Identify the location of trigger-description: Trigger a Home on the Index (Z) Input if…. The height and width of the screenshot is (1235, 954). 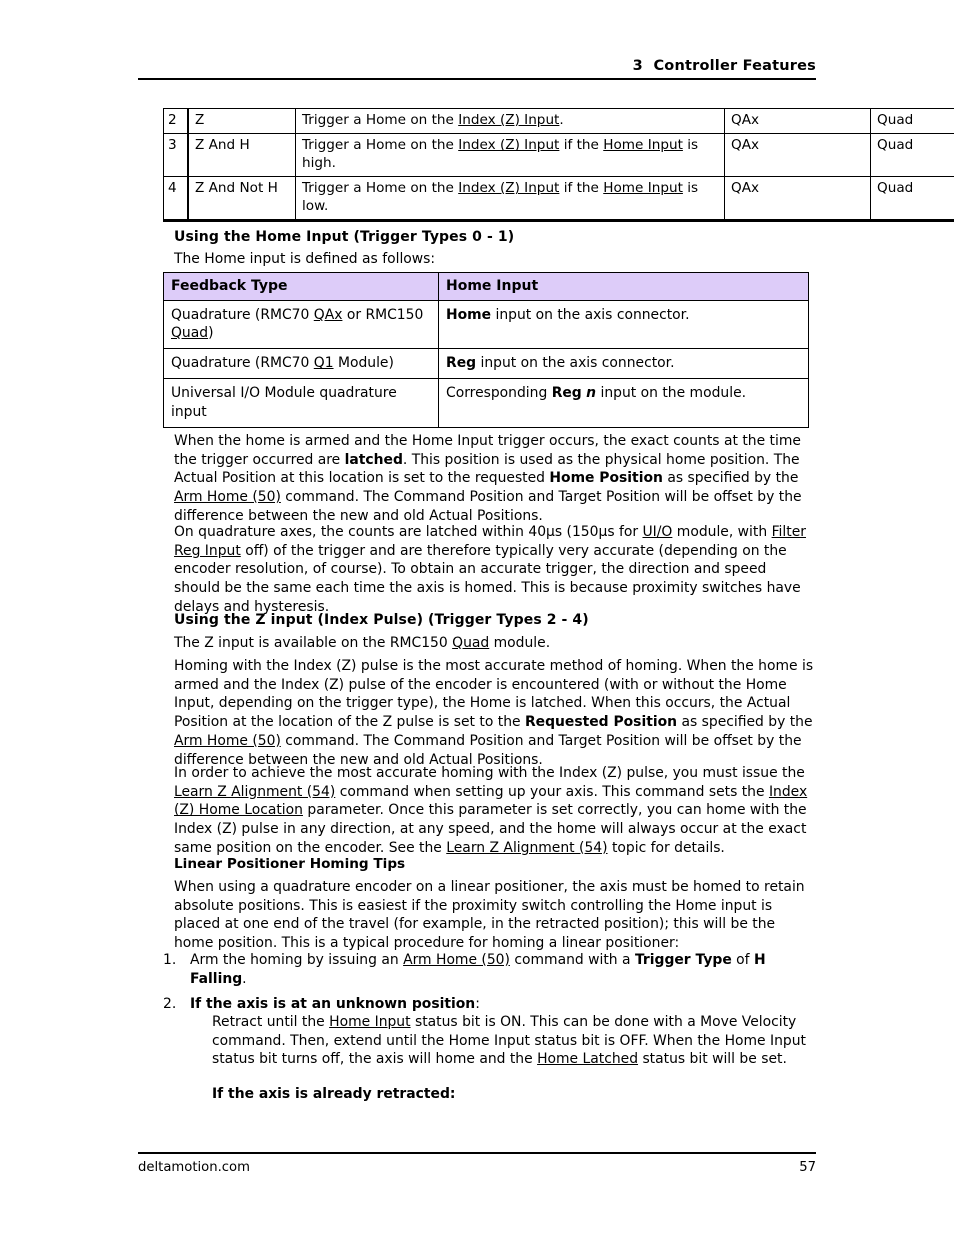
(510, 199).